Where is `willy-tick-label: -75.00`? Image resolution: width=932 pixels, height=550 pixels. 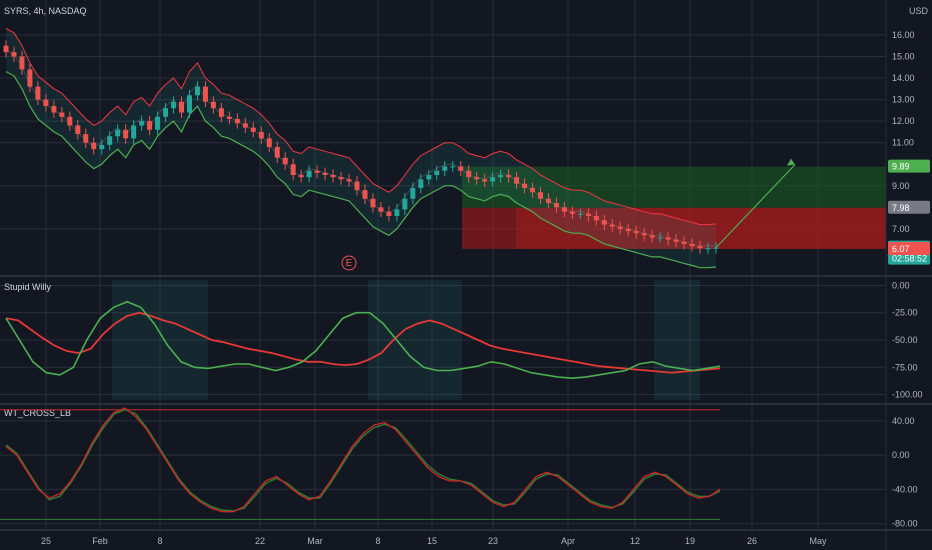
willy-tick-label: -75.00 is located at coordinates (905, 367).